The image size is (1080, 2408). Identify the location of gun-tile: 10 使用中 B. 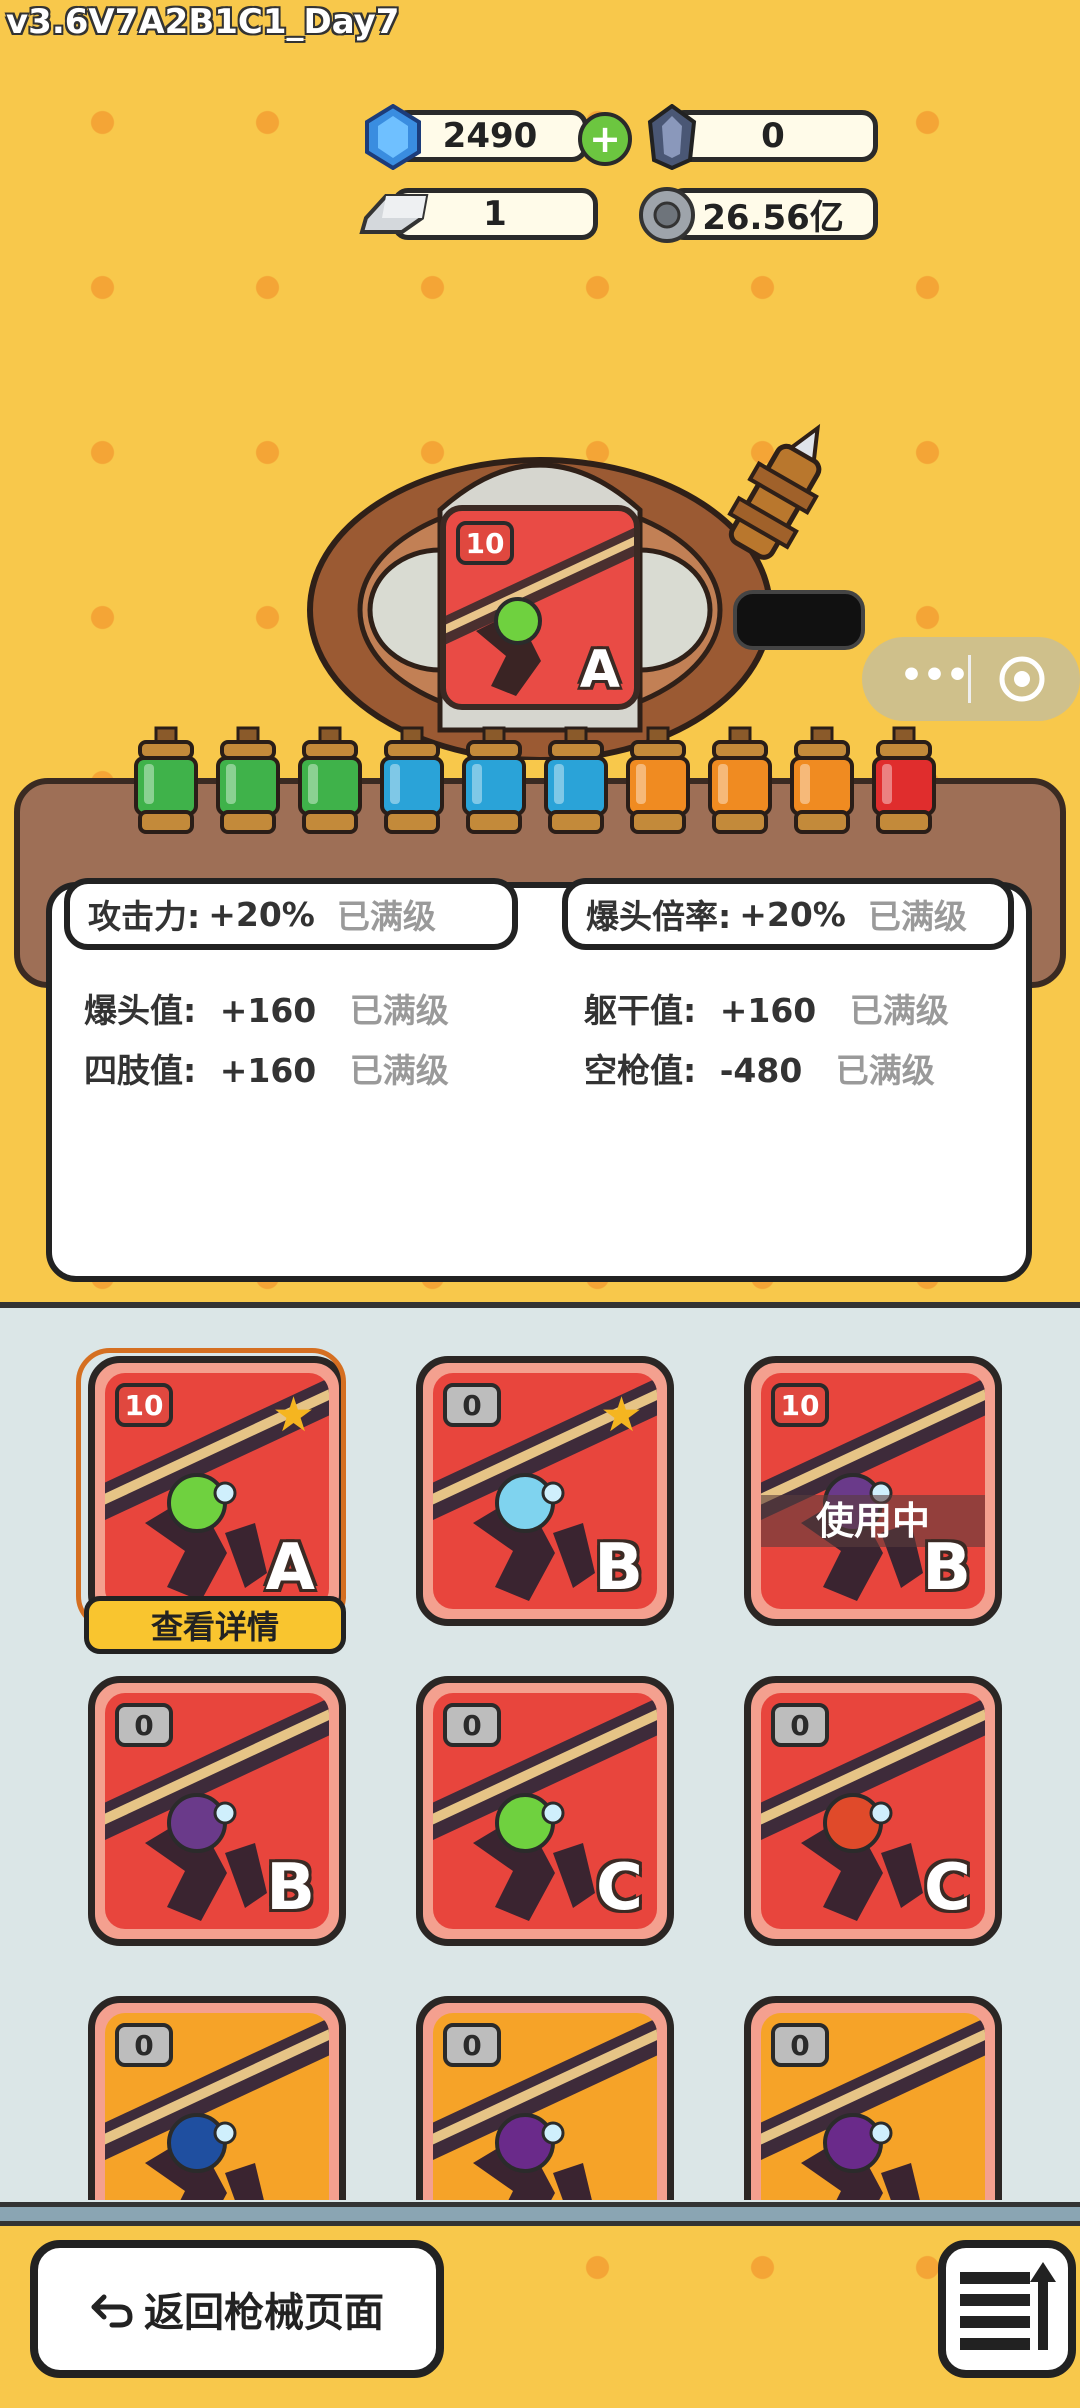
(873, 1491).